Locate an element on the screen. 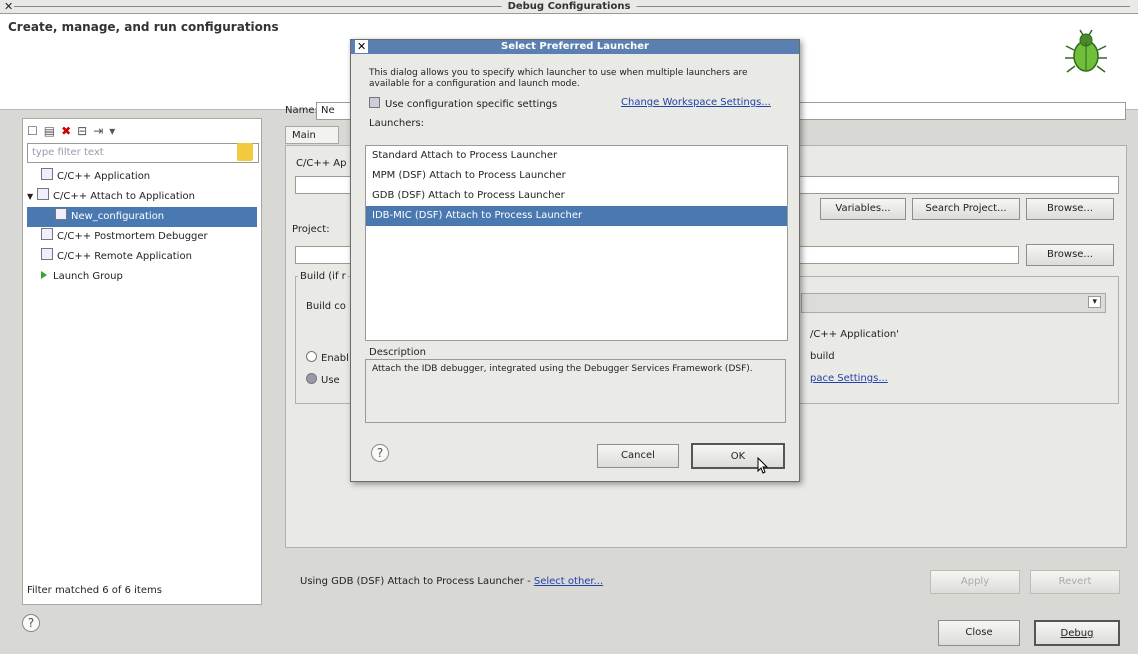 Image resolution: width=1138 pixels, height=654 pixels. project-label: Project: is located at coordinates (311, 229).